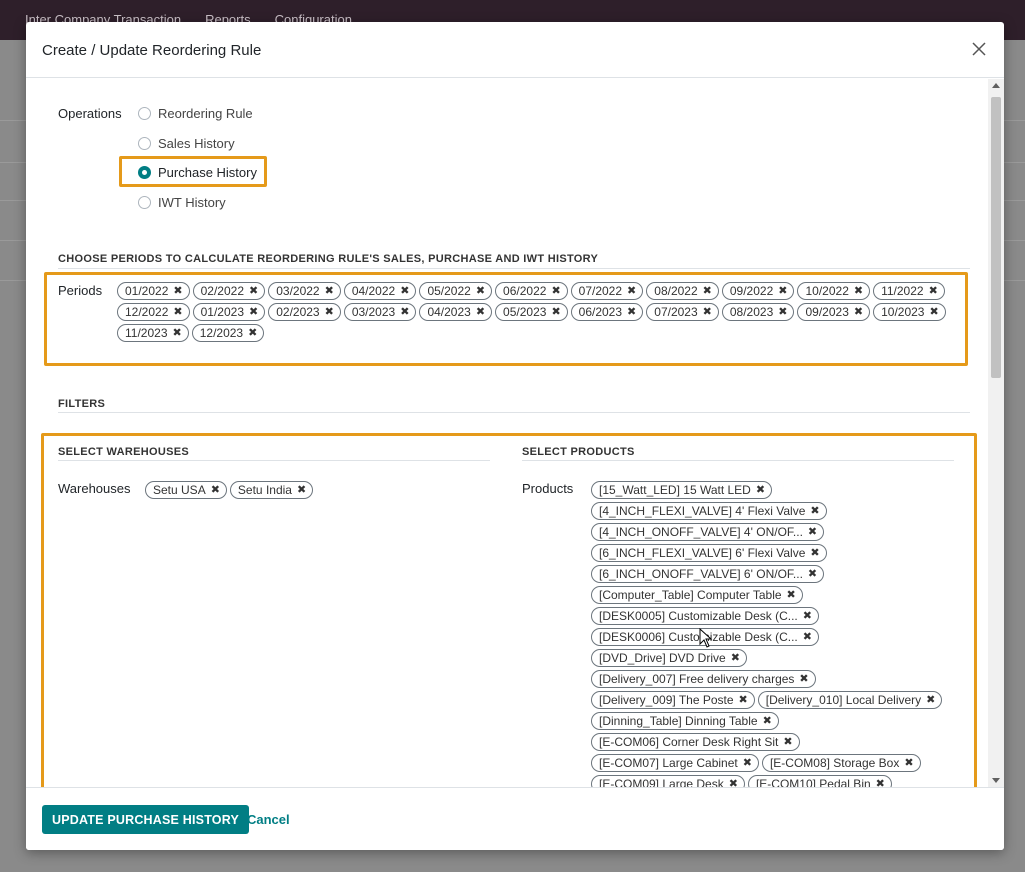 The width and height of the screenshot is (1025, 872). What do you see at coordinates (996, 237) in the screenshot?
I see `scrollbar-thumb` at bounding box center [996, 237].